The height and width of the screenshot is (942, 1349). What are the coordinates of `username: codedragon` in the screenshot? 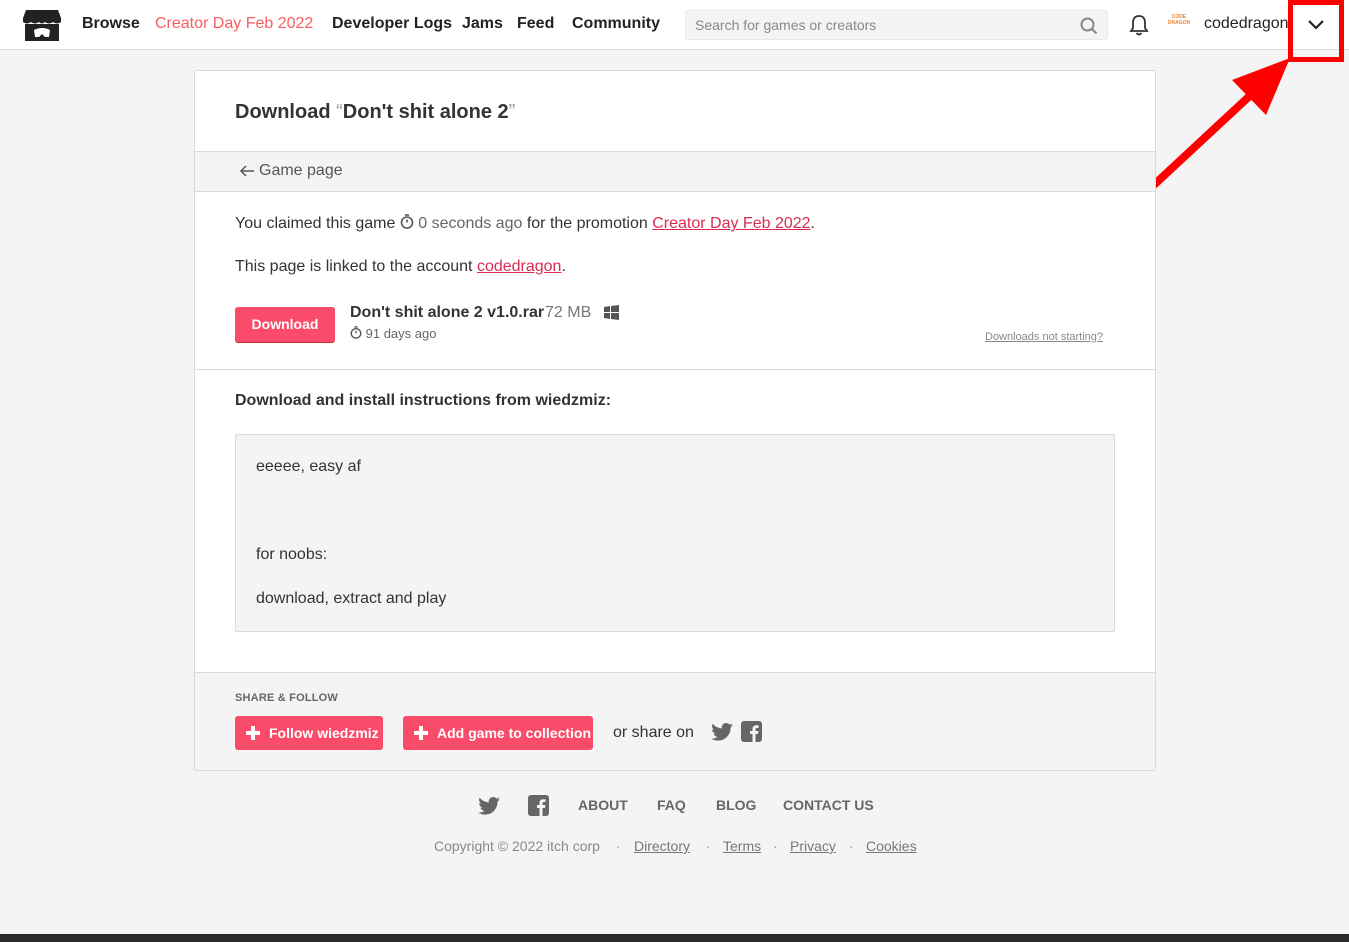 It's located at (1246, 24).